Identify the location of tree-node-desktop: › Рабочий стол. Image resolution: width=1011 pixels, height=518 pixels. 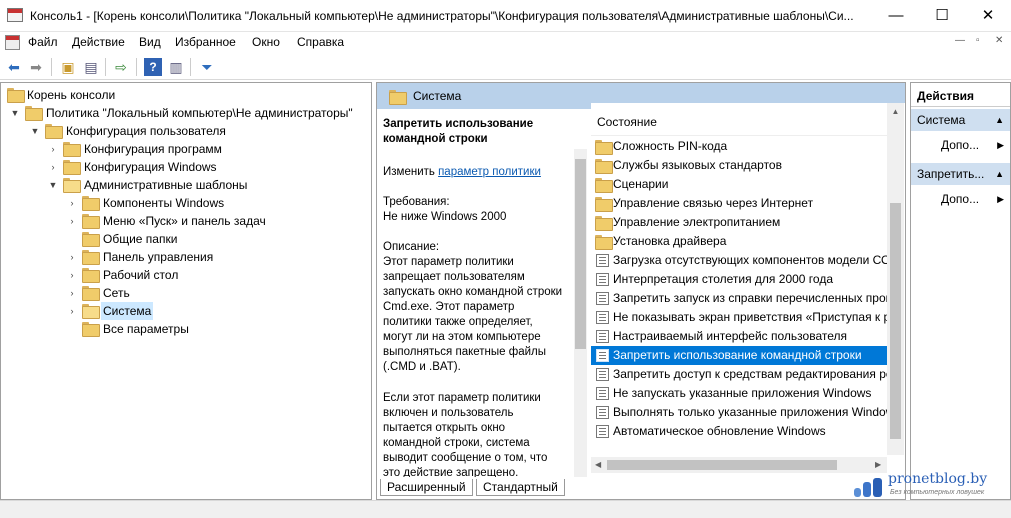
(216, 275).